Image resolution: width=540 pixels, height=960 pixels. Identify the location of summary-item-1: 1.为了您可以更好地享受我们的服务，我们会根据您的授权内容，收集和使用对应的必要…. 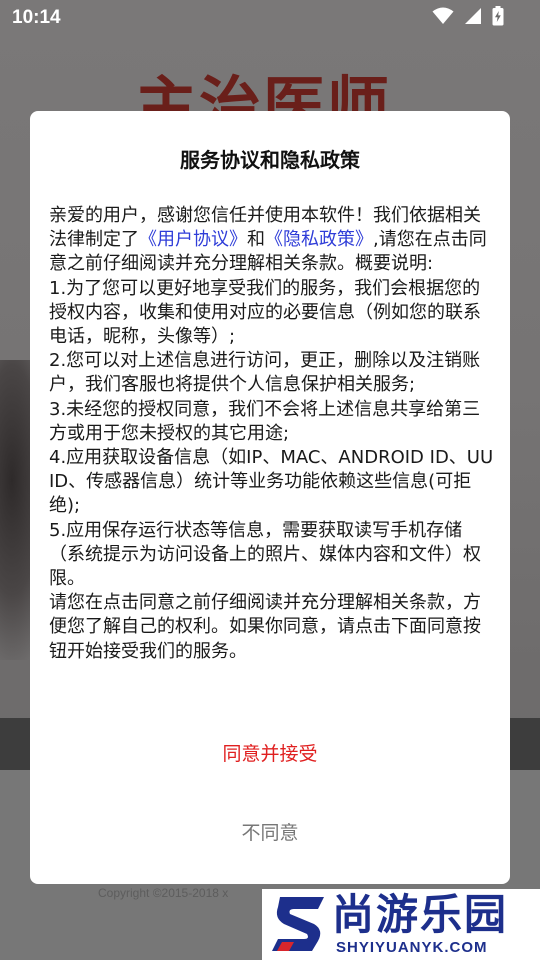
(265, 312).